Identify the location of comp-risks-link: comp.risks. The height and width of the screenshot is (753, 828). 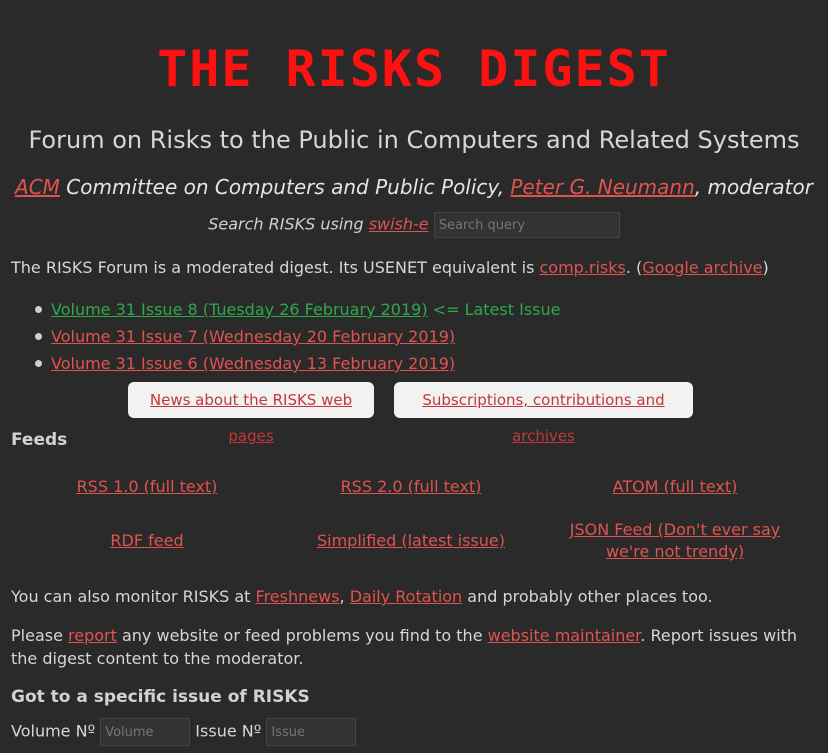
(582, 267).